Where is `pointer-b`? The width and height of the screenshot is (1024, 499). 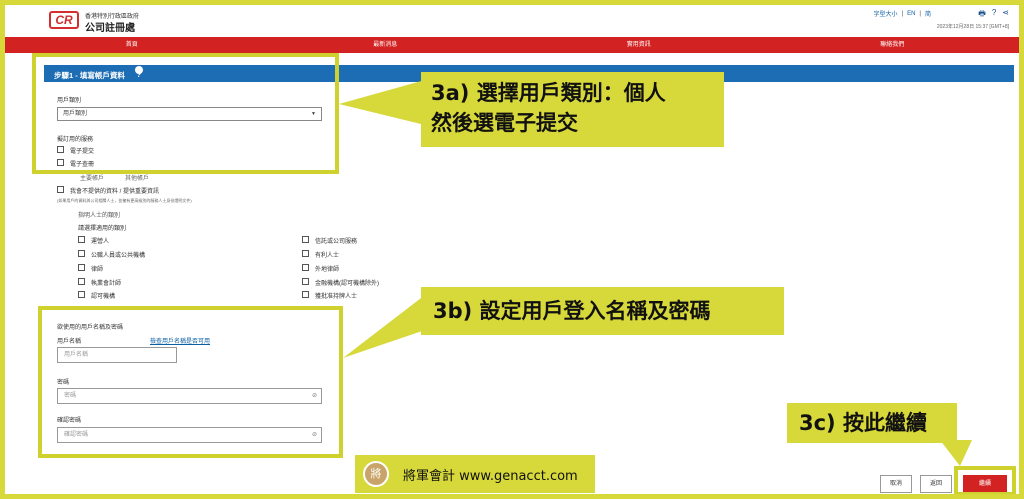
pointer-b is located at coordinates (384, 326).